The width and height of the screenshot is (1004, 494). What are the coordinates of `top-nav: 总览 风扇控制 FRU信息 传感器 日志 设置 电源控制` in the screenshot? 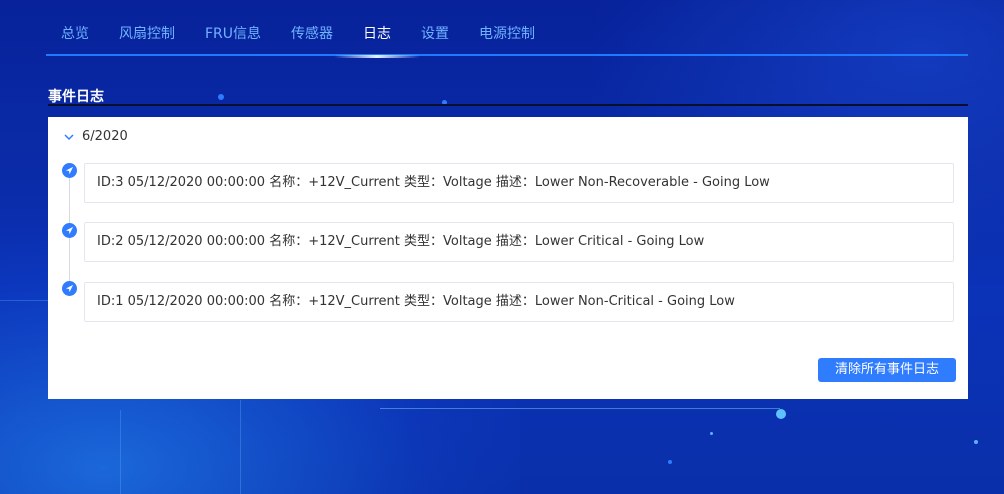 It's located at (507, 36).